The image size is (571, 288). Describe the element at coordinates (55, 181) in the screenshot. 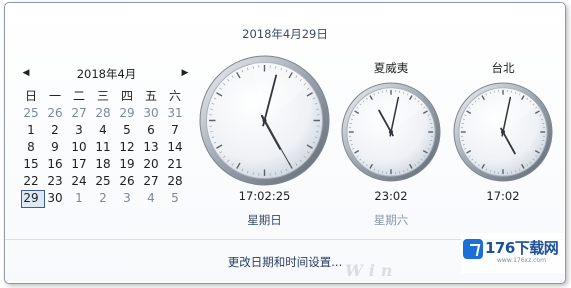

I see `calendar-day: 23` at that location.